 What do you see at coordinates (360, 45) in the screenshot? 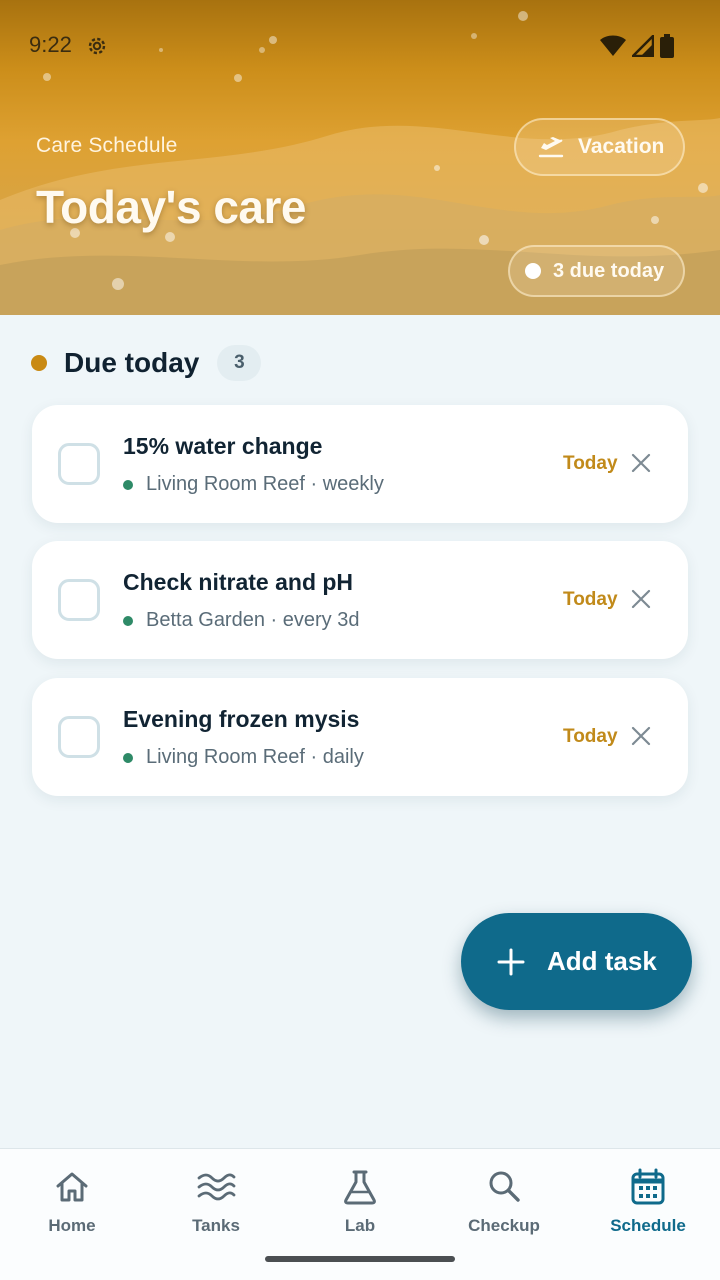
I see `status-bar: 9:22` at bounding box center [360, 45].